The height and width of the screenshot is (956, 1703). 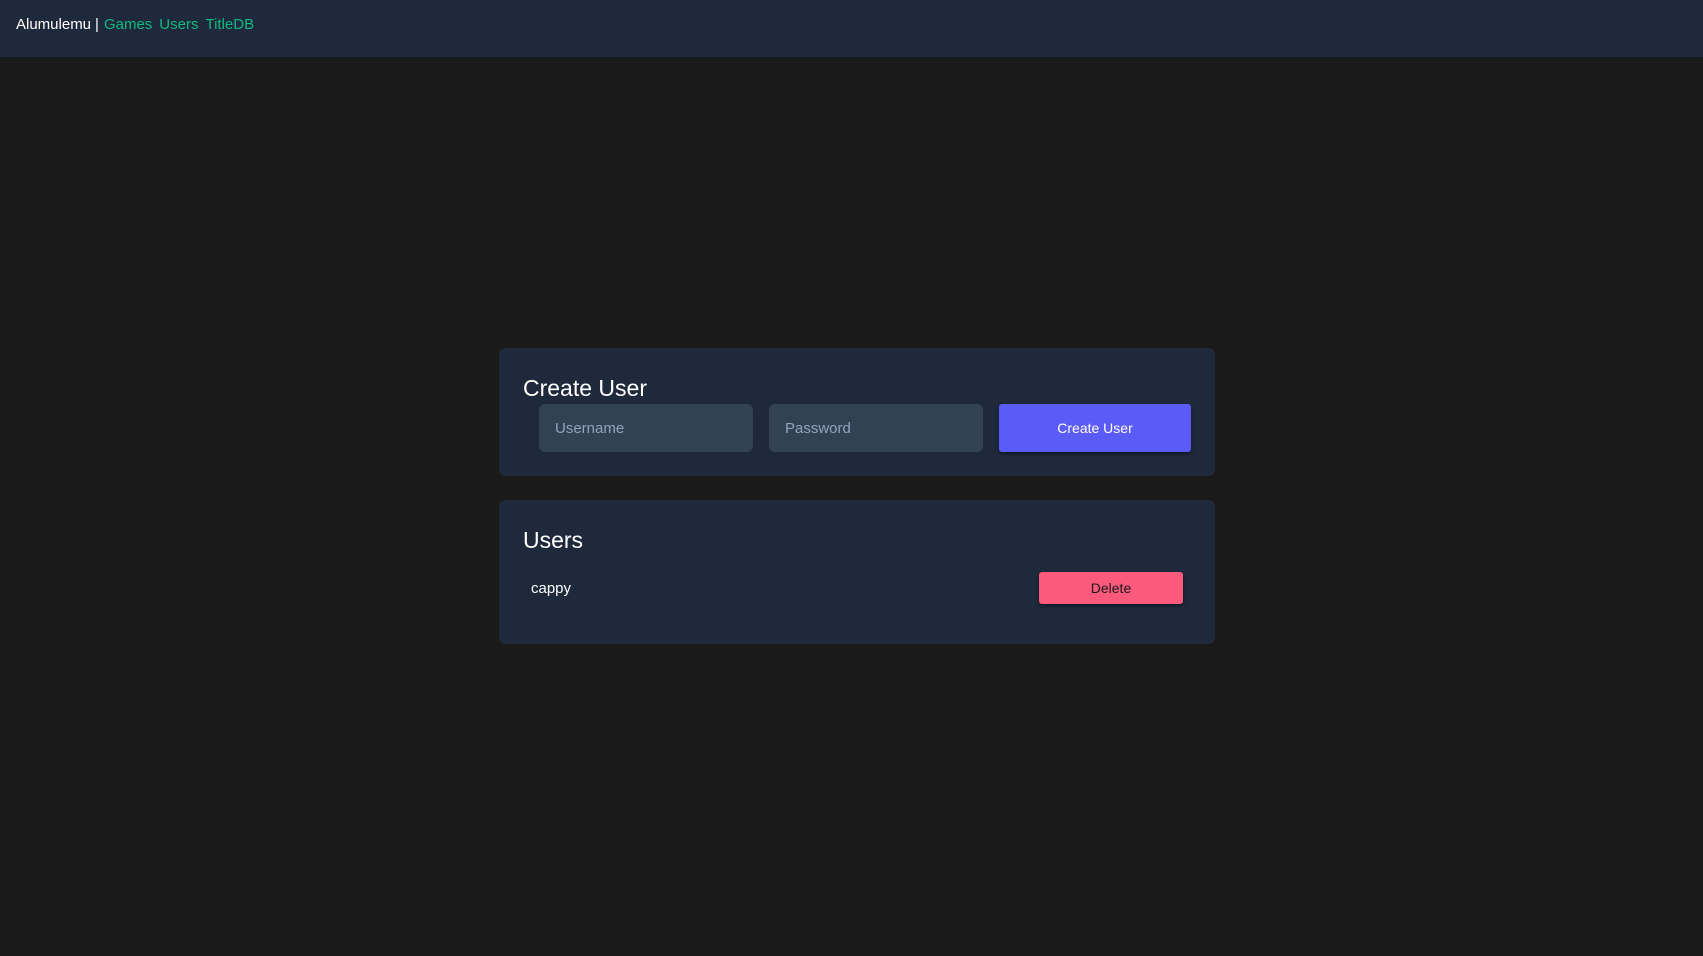 I want to click on users-title: Users, so click(x=553, y=540).